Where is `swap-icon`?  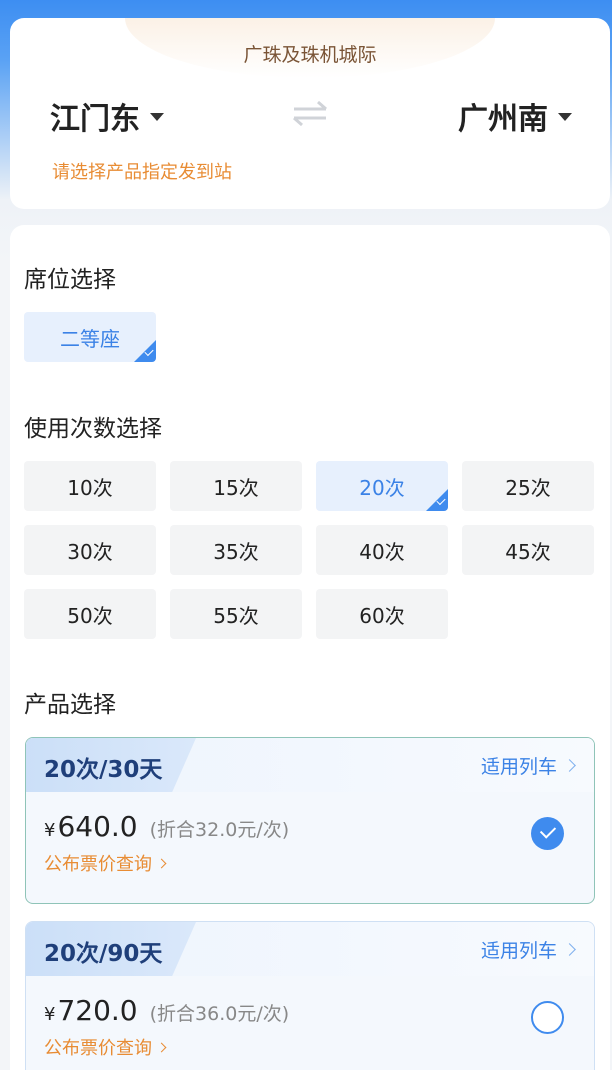
swap-icon is located at coordinates (310, 113).